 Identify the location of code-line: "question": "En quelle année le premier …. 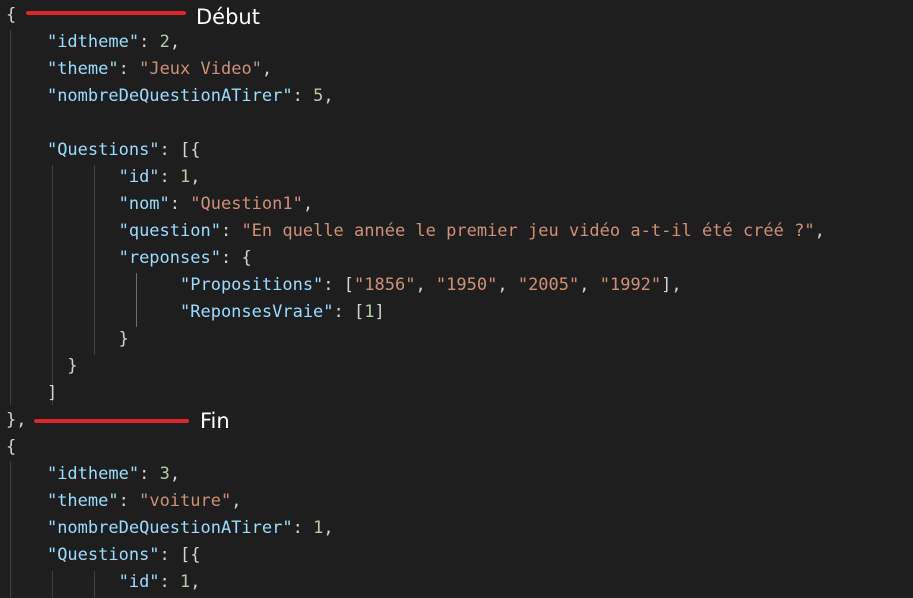
(415, 231).